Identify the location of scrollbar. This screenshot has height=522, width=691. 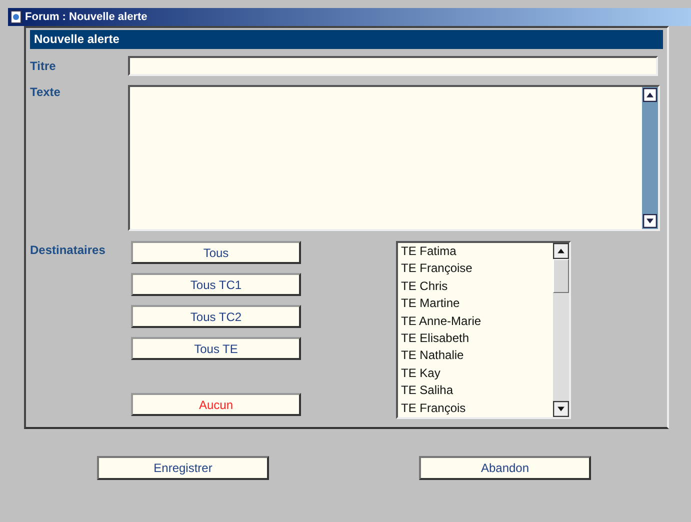
(650, 158).